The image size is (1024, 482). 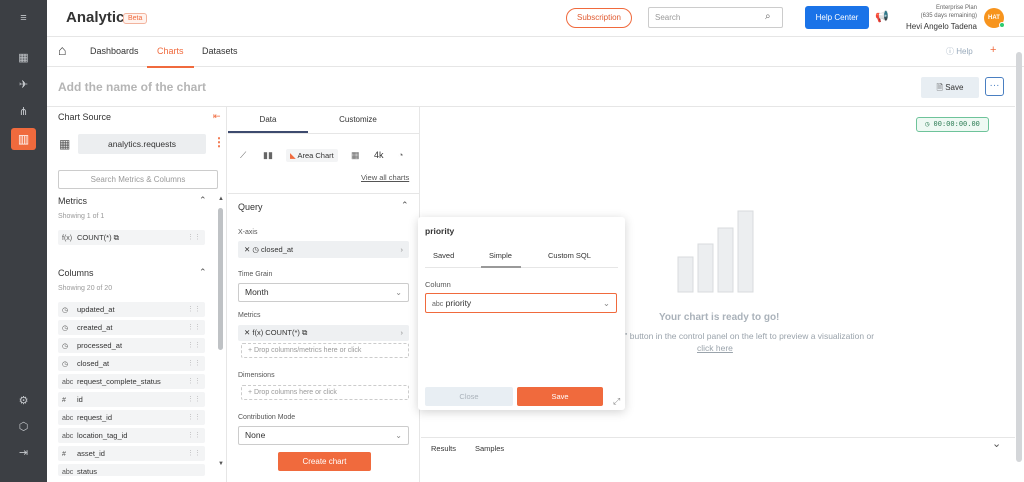 I want to click on chart-ready-title: Your chart is ready to go!, so click(x=719, y=317).